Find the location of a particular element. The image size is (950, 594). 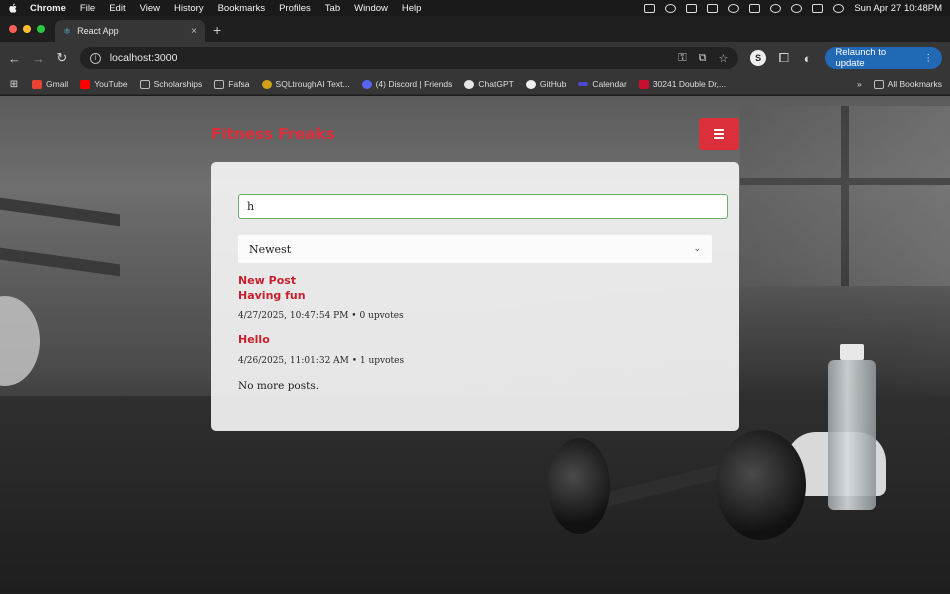

battery-icon is located at coordinates (755, 8).